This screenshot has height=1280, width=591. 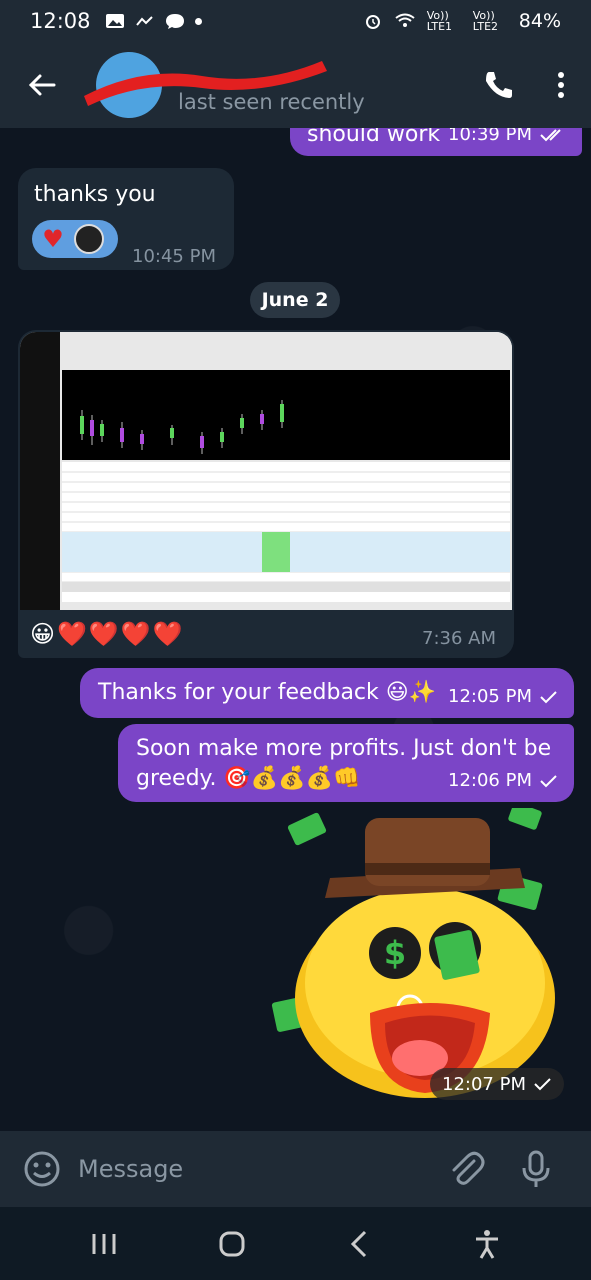 I want to click on redaction-scribble, so click(x=205, y=83).